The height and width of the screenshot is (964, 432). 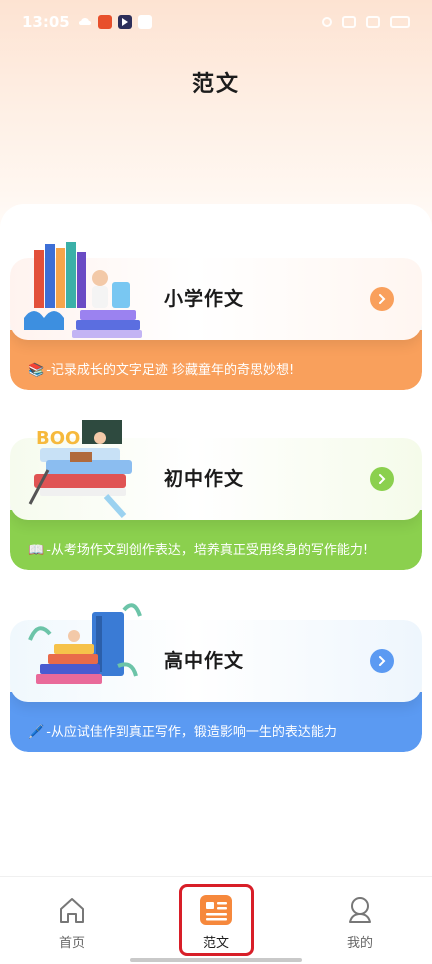 I want to click on page-title: 范文, so click(x=215, y=84).